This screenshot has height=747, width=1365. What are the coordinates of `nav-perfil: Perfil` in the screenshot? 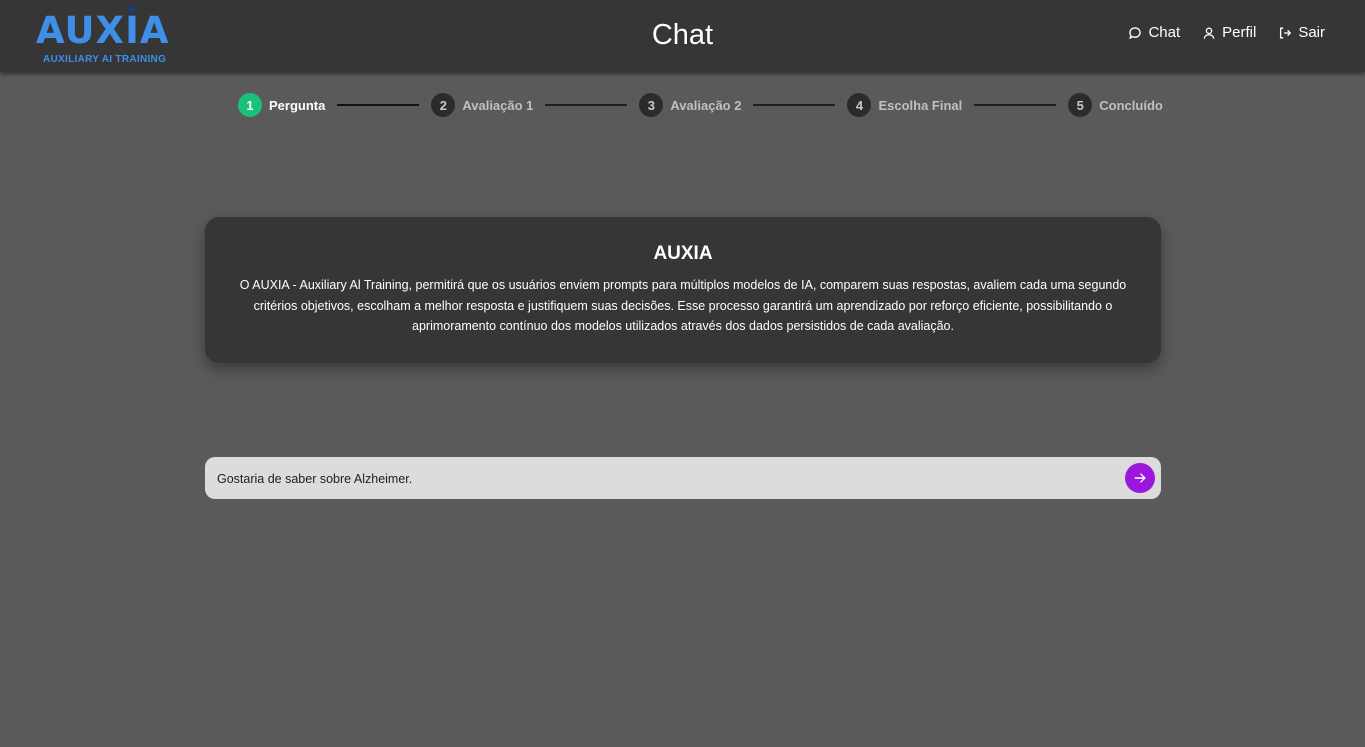 It's located at (1229, 32).